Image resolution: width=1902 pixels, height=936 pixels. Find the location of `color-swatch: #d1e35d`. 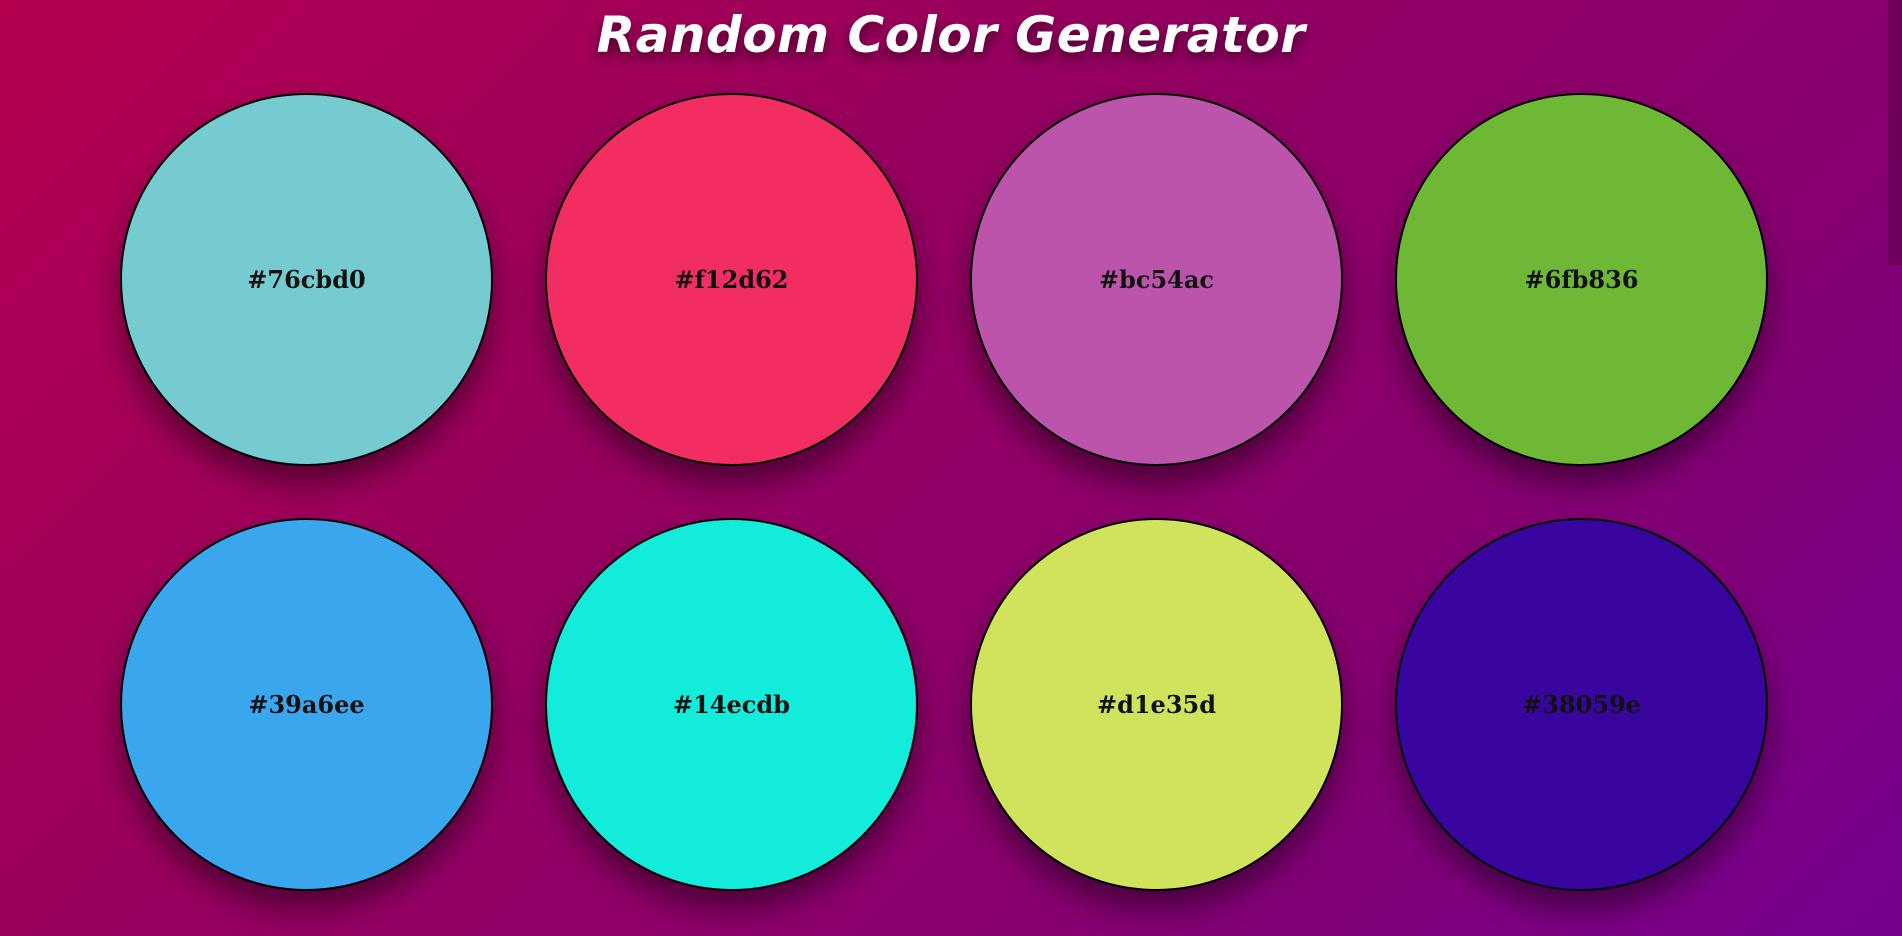

color-swatch: #d1e35d is located at coordinates (1156, 704).